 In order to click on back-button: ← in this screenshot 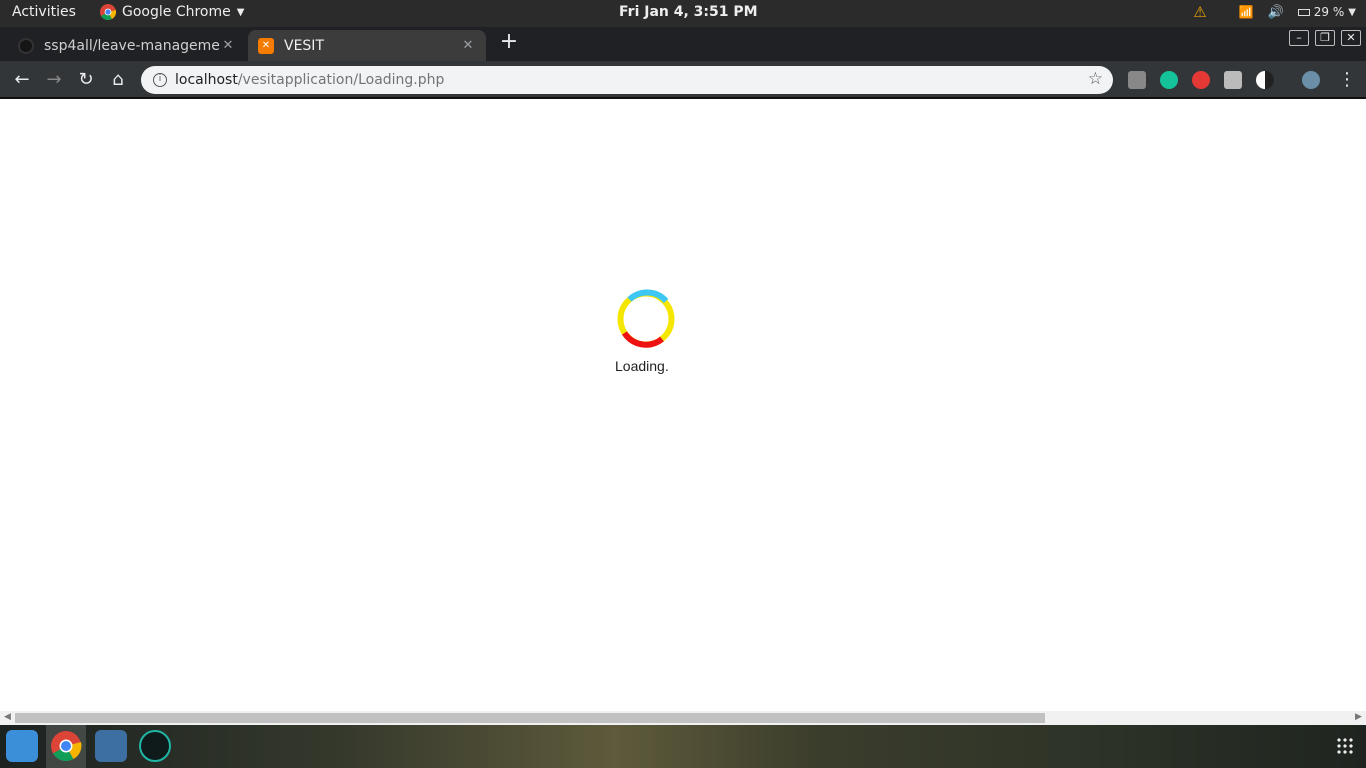, I will do `click(22, 80)`.